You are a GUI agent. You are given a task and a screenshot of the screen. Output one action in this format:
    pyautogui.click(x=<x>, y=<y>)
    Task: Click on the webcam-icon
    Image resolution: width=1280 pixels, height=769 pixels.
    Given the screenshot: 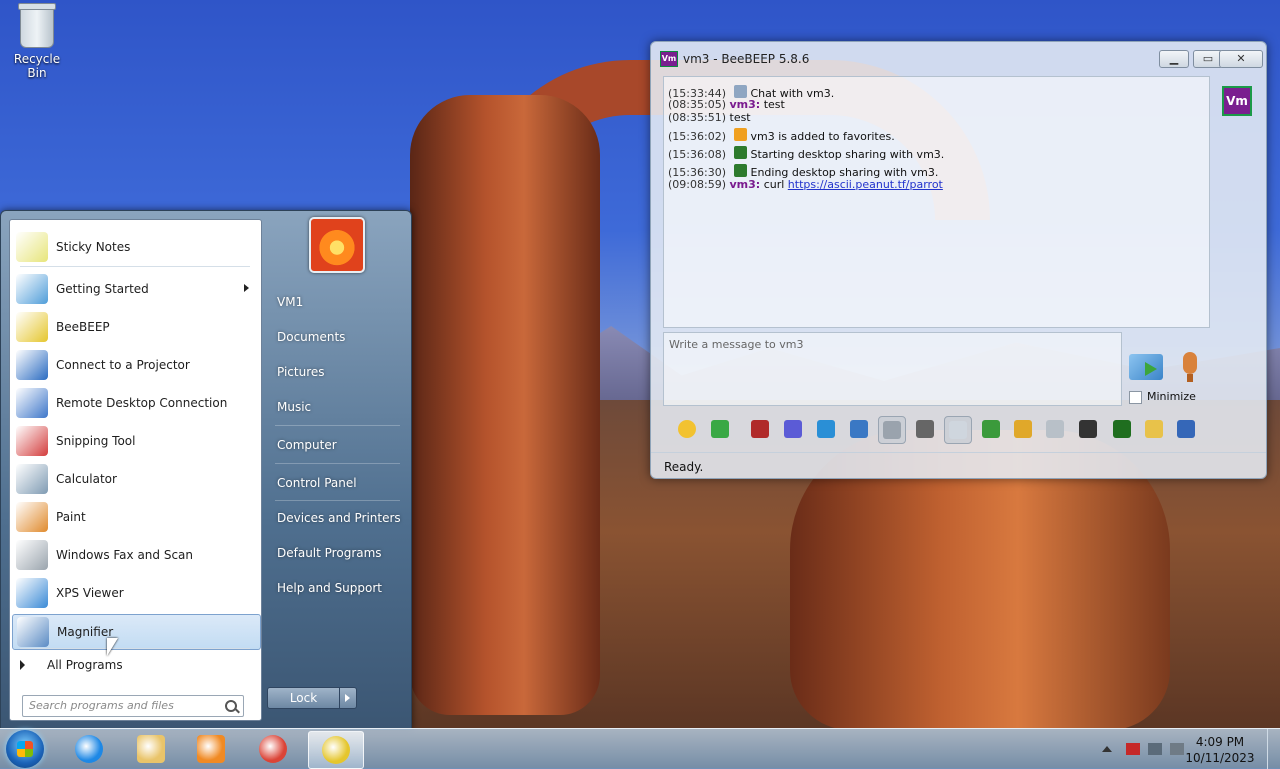 What is the action you would take?
    pyautogui.click(x=1088, y=429)
    